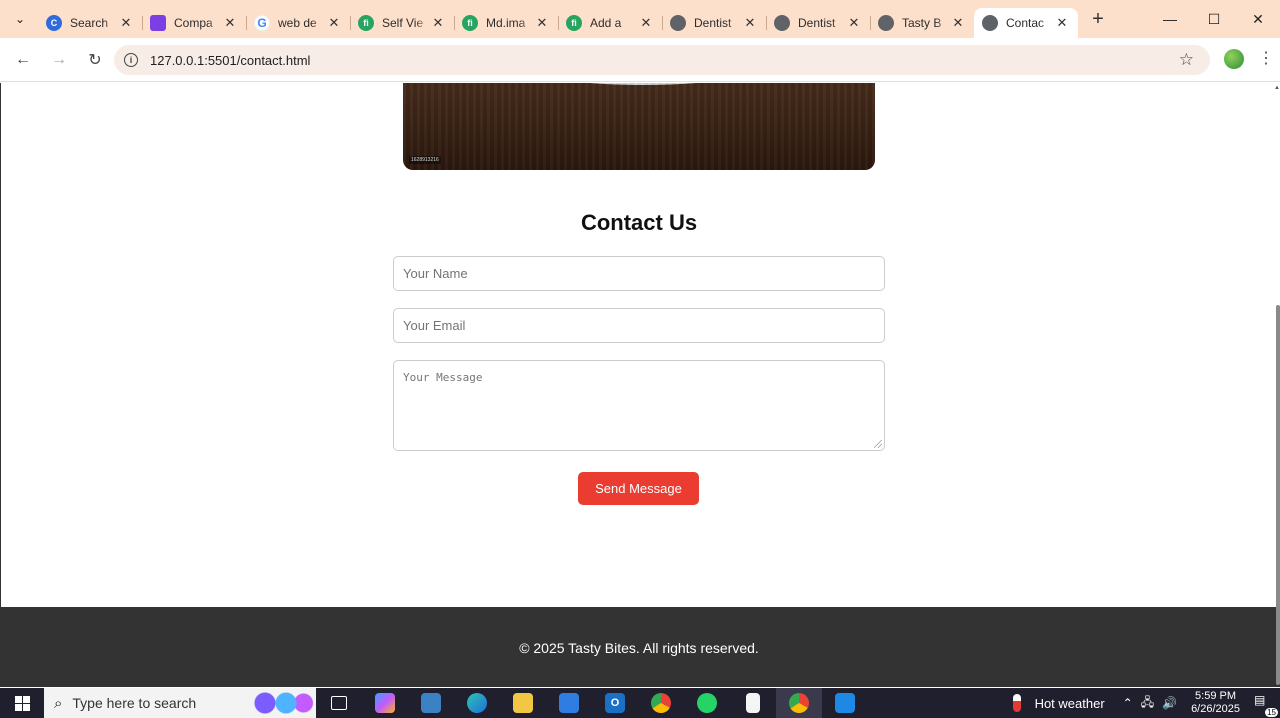  I want to click on arrow-left-icon: ←, so click(23, 59).